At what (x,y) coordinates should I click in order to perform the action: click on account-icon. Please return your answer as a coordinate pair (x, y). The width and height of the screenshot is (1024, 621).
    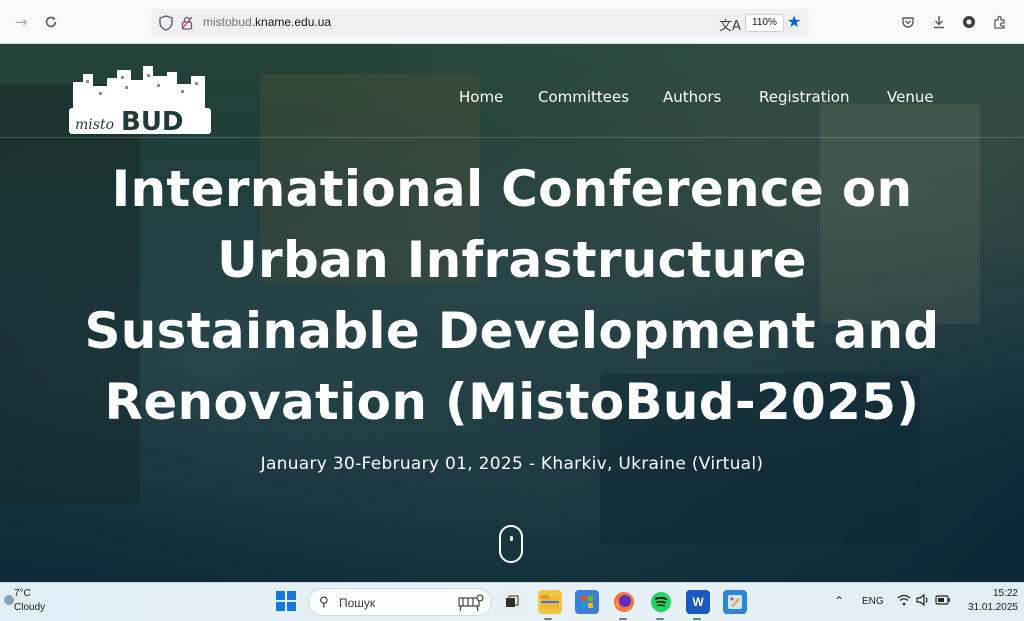
    Looking at the image, I should click on (969, 22).